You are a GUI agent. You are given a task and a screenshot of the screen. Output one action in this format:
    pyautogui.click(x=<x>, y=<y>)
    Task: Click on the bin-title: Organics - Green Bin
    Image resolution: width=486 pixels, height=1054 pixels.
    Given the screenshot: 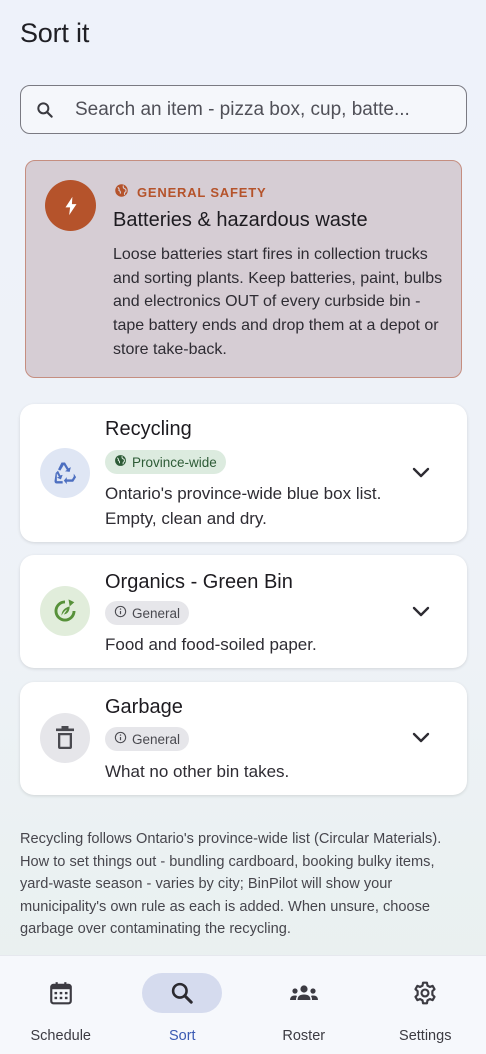 What is the action you would take?
    pyautogui.click(x=199, y=582)
    